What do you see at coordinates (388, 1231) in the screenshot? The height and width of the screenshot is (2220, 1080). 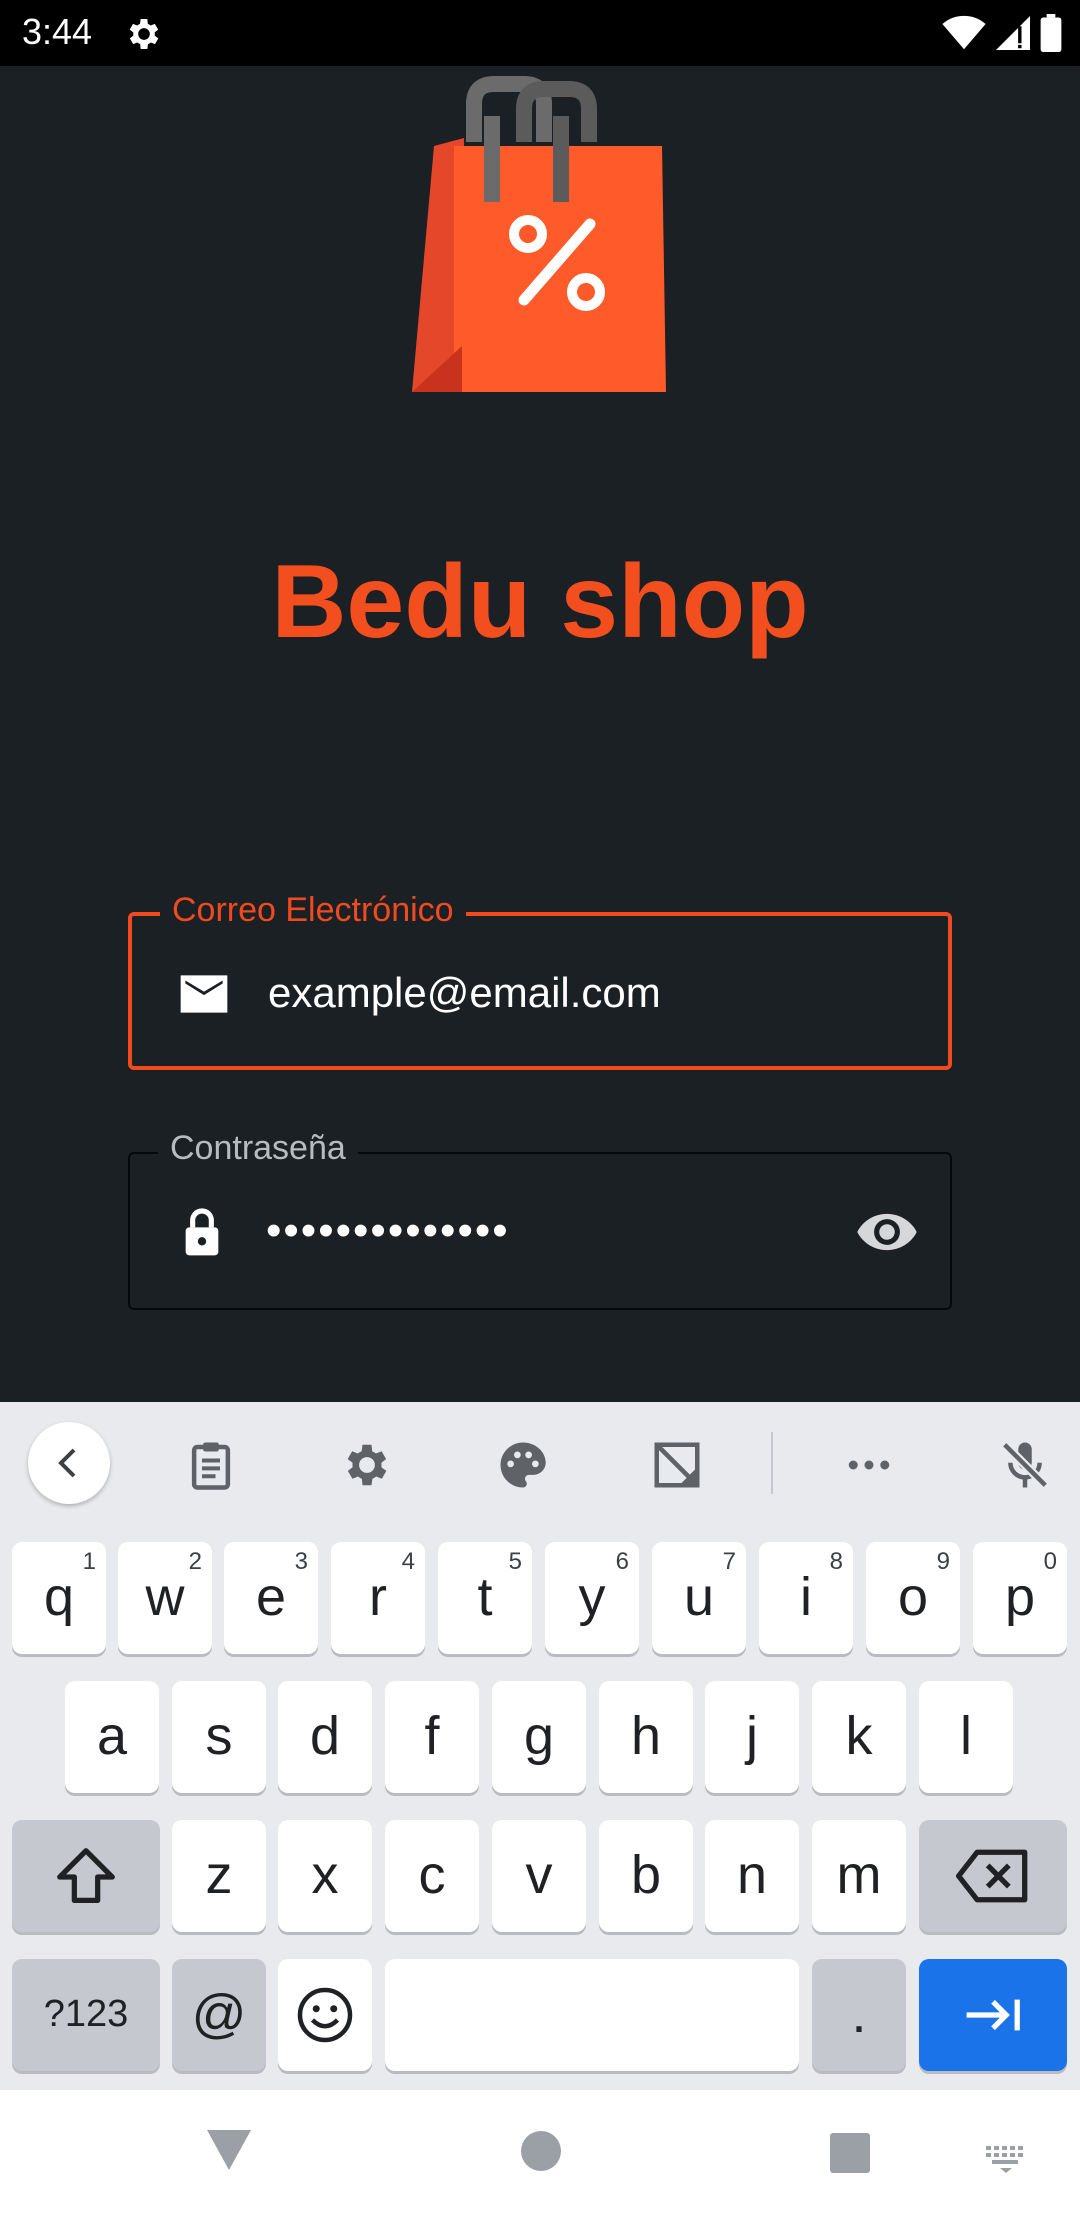 I see `password-input: ••••••••••••••` at bounding box center [388, 1231].